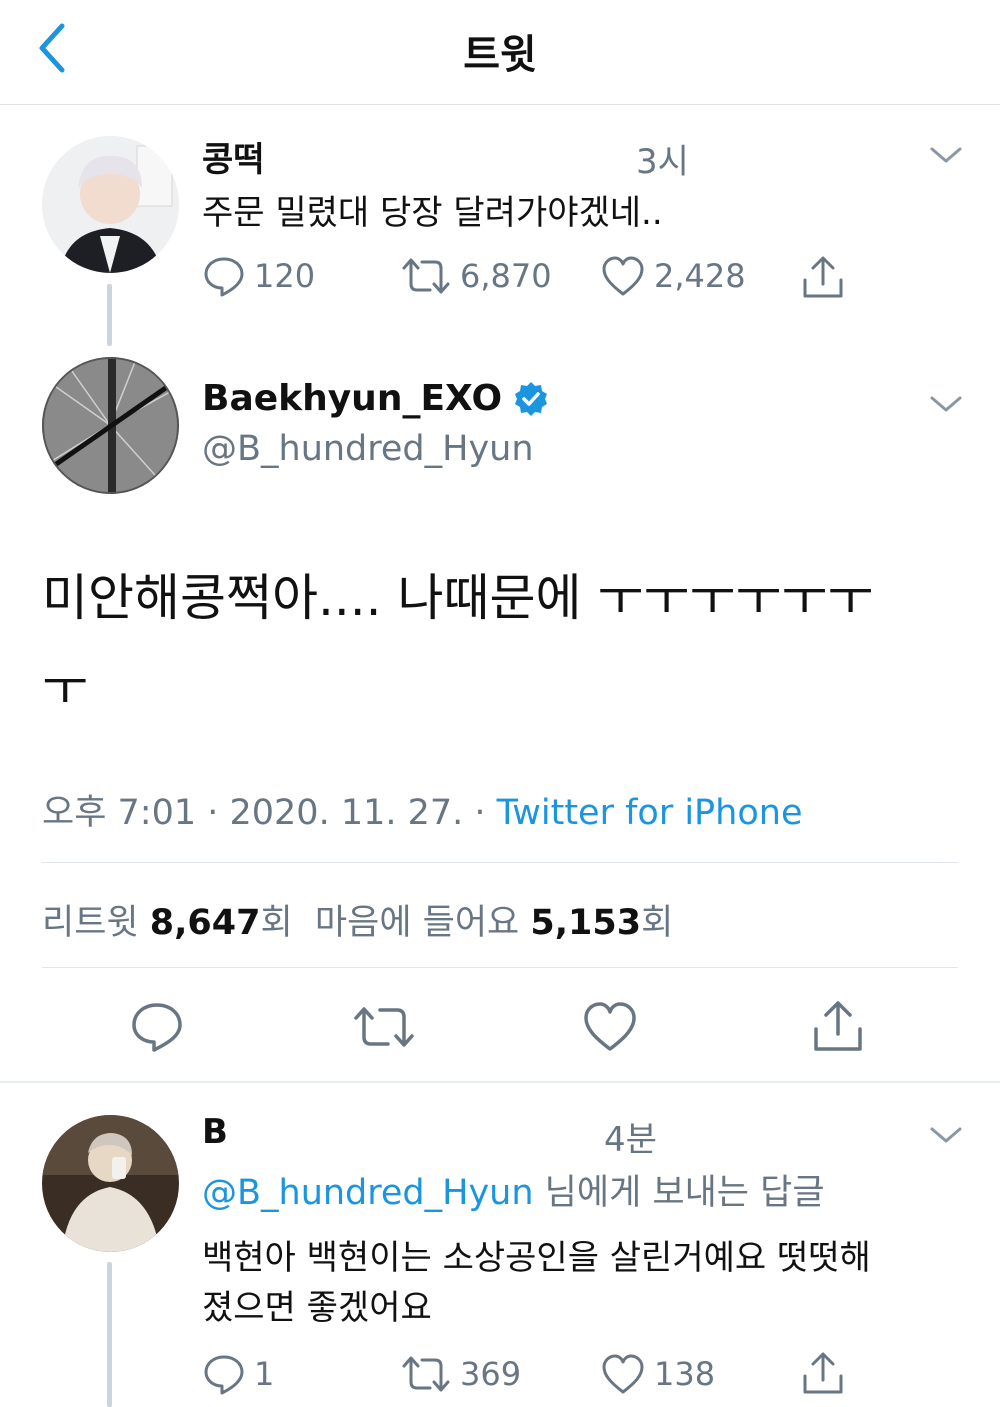 The height and width of the screenshot is (1407, 1000). I want to click on tweet-text: 백현아 백현이는 소상공인을 살린거예요 떳떳해, so click(536, 1258).